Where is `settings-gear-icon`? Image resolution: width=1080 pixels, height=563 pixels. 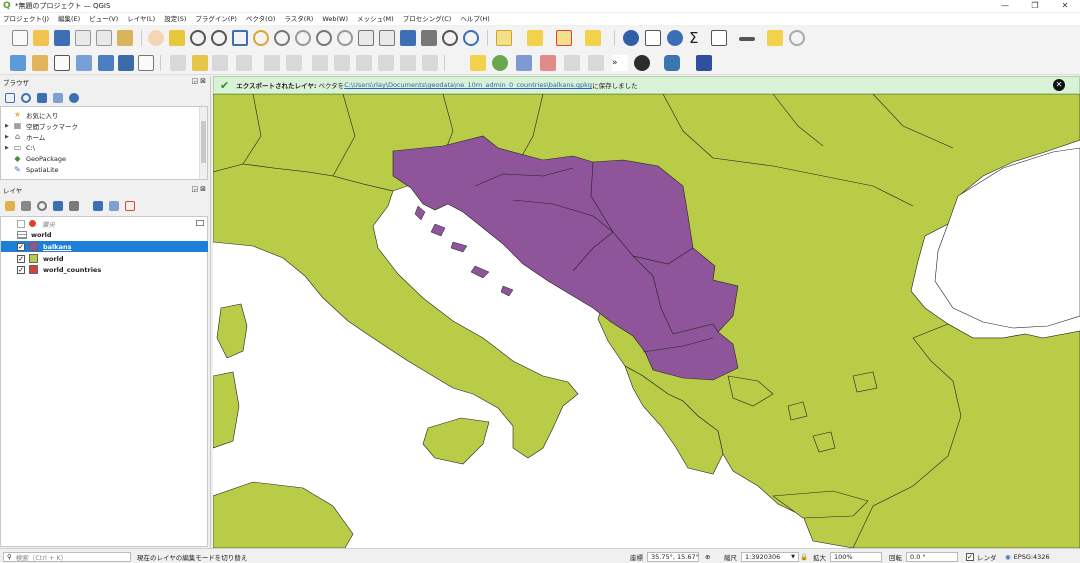
settings-gear-icon is located at coordinates (675, 38).